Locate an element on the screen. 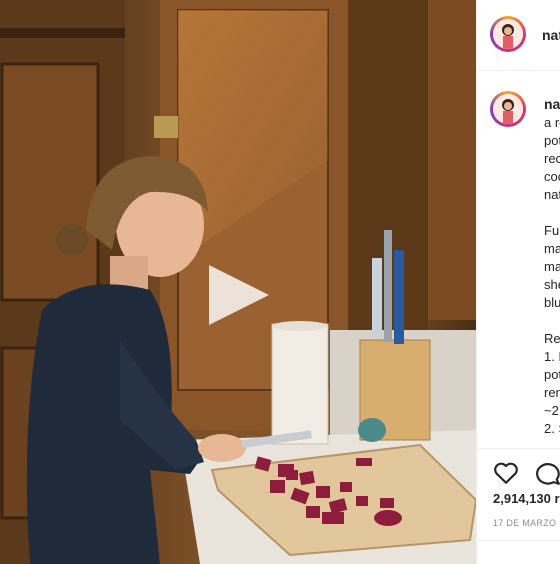 The height and width of the screenshot is (564, 560). caption-avatar is located at coordinates (508, 109).